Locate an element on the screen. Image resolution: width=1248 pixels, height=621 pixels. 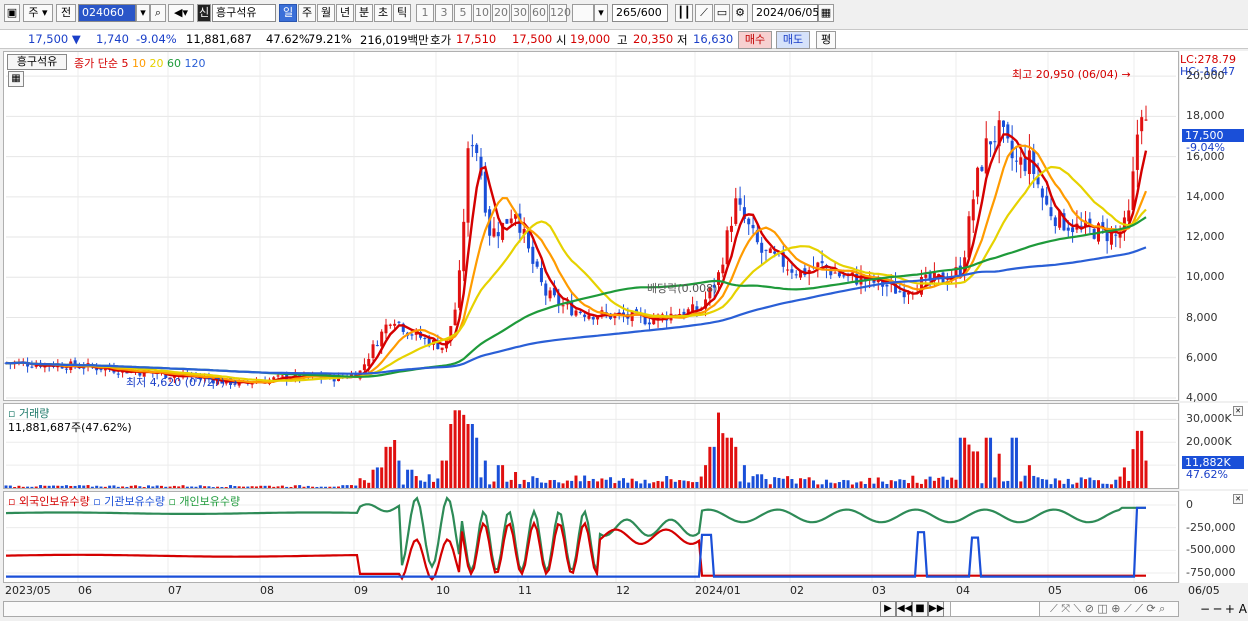
forward-icon: ▶▶ is located at coordinates (936, 609).